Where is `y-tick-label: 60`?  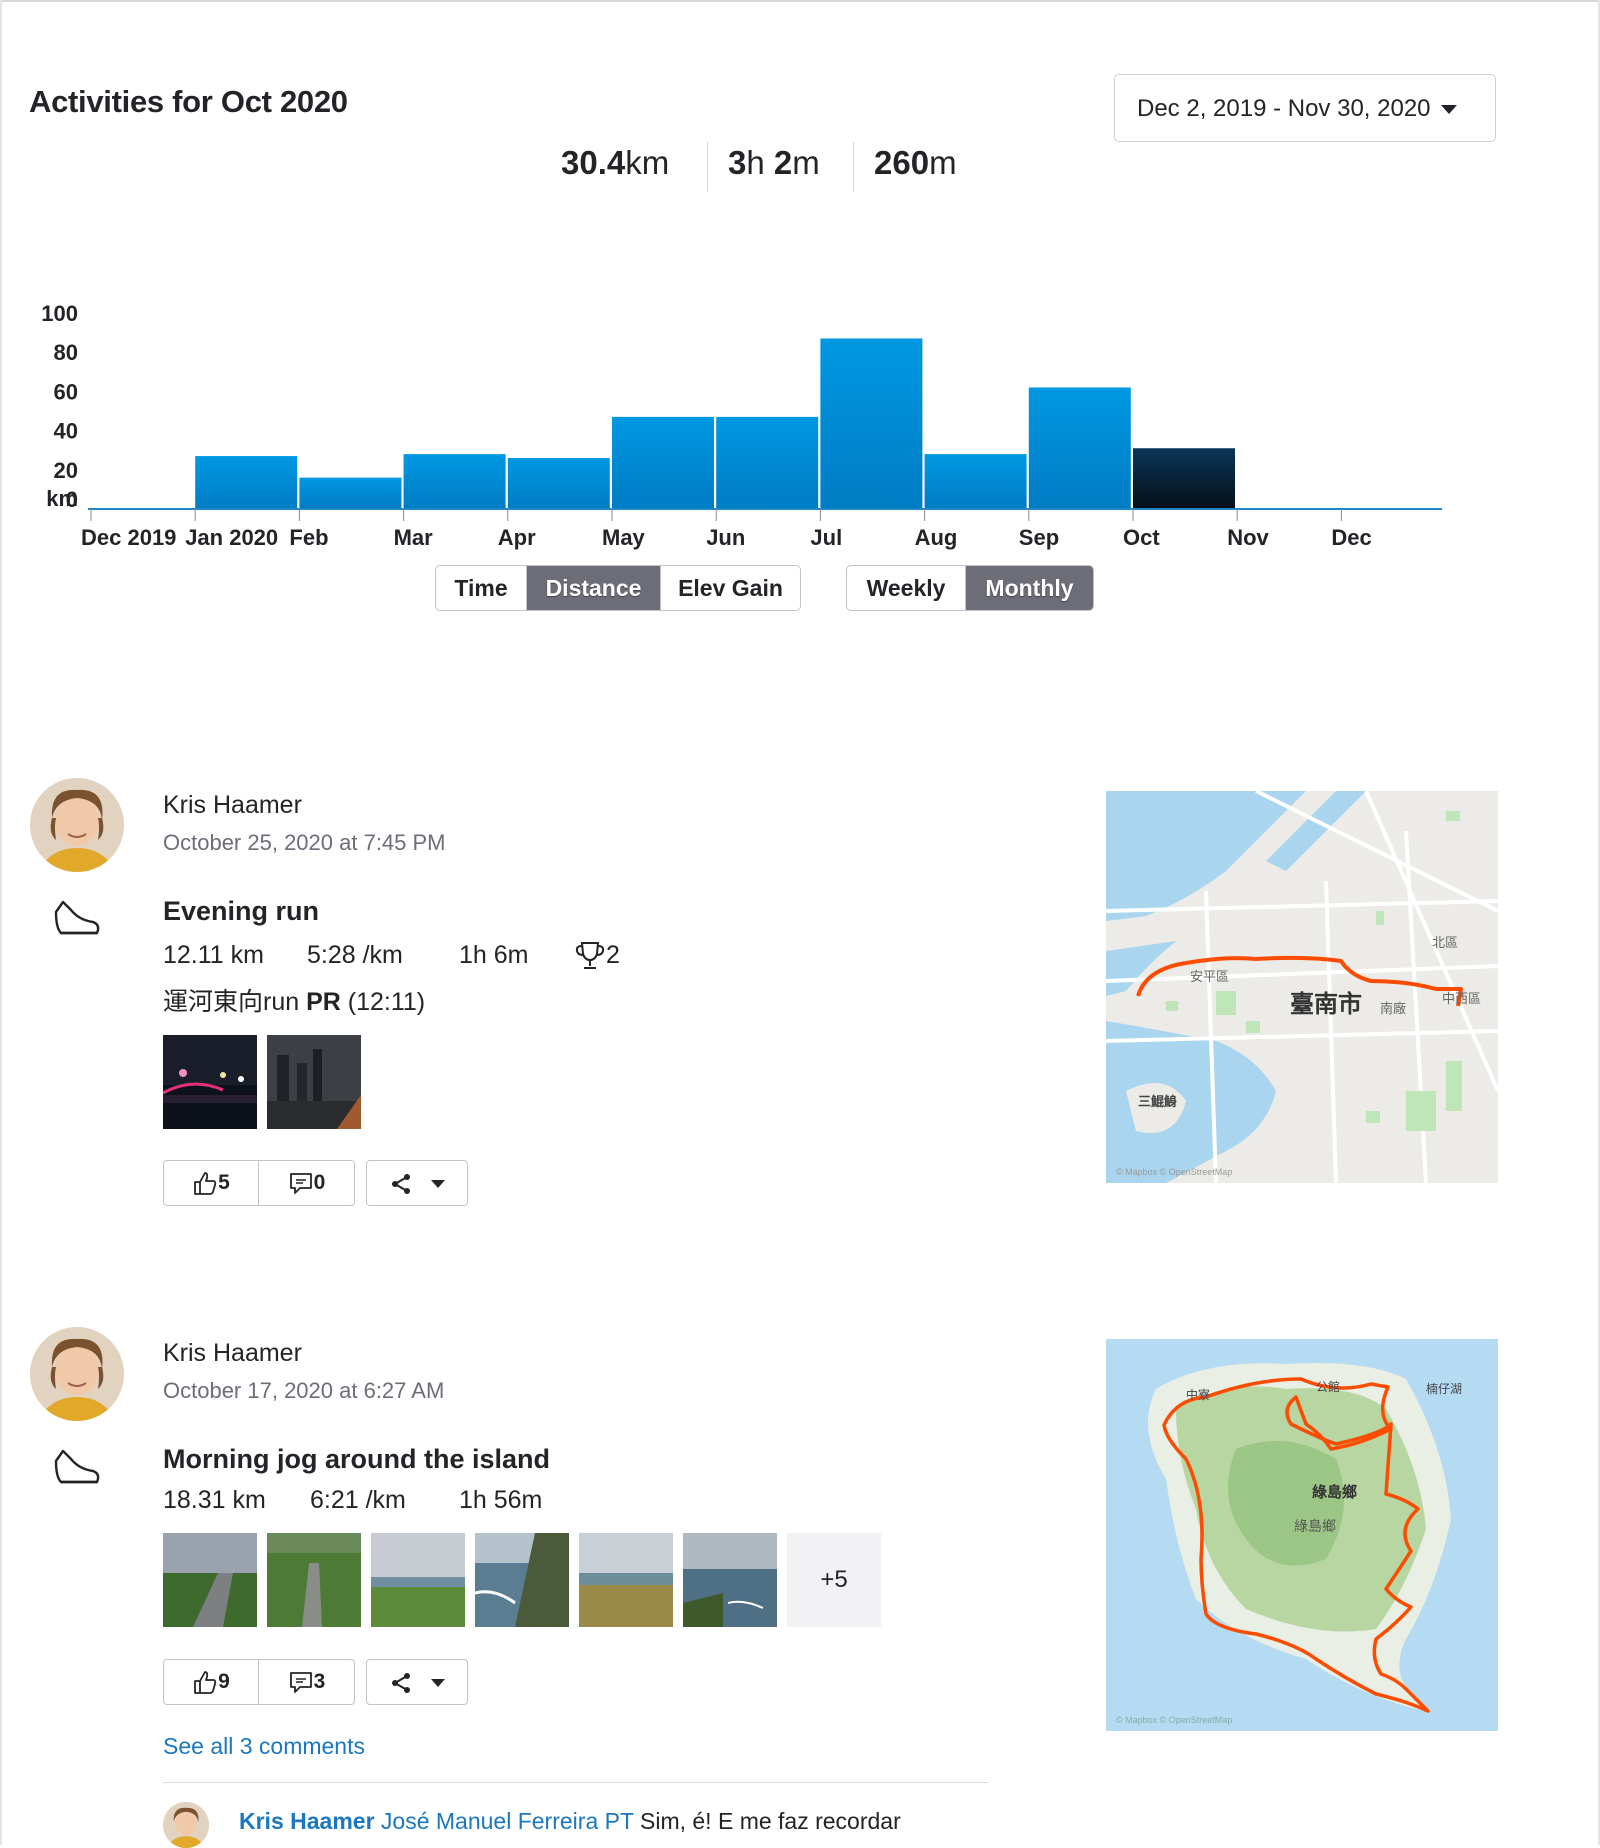
y-tick-label: 60 is located at coordinates (66, 391).